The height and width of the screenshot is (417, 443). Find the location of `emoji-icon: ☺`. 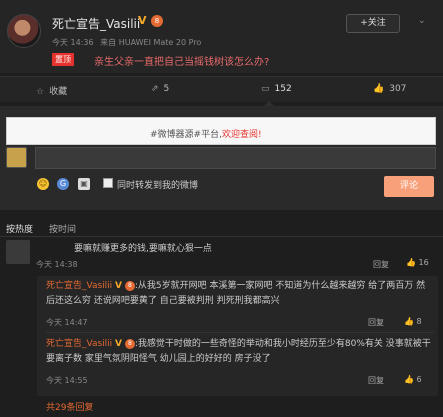

emoji-icon: ☺ is located at coordinates (43, 184).